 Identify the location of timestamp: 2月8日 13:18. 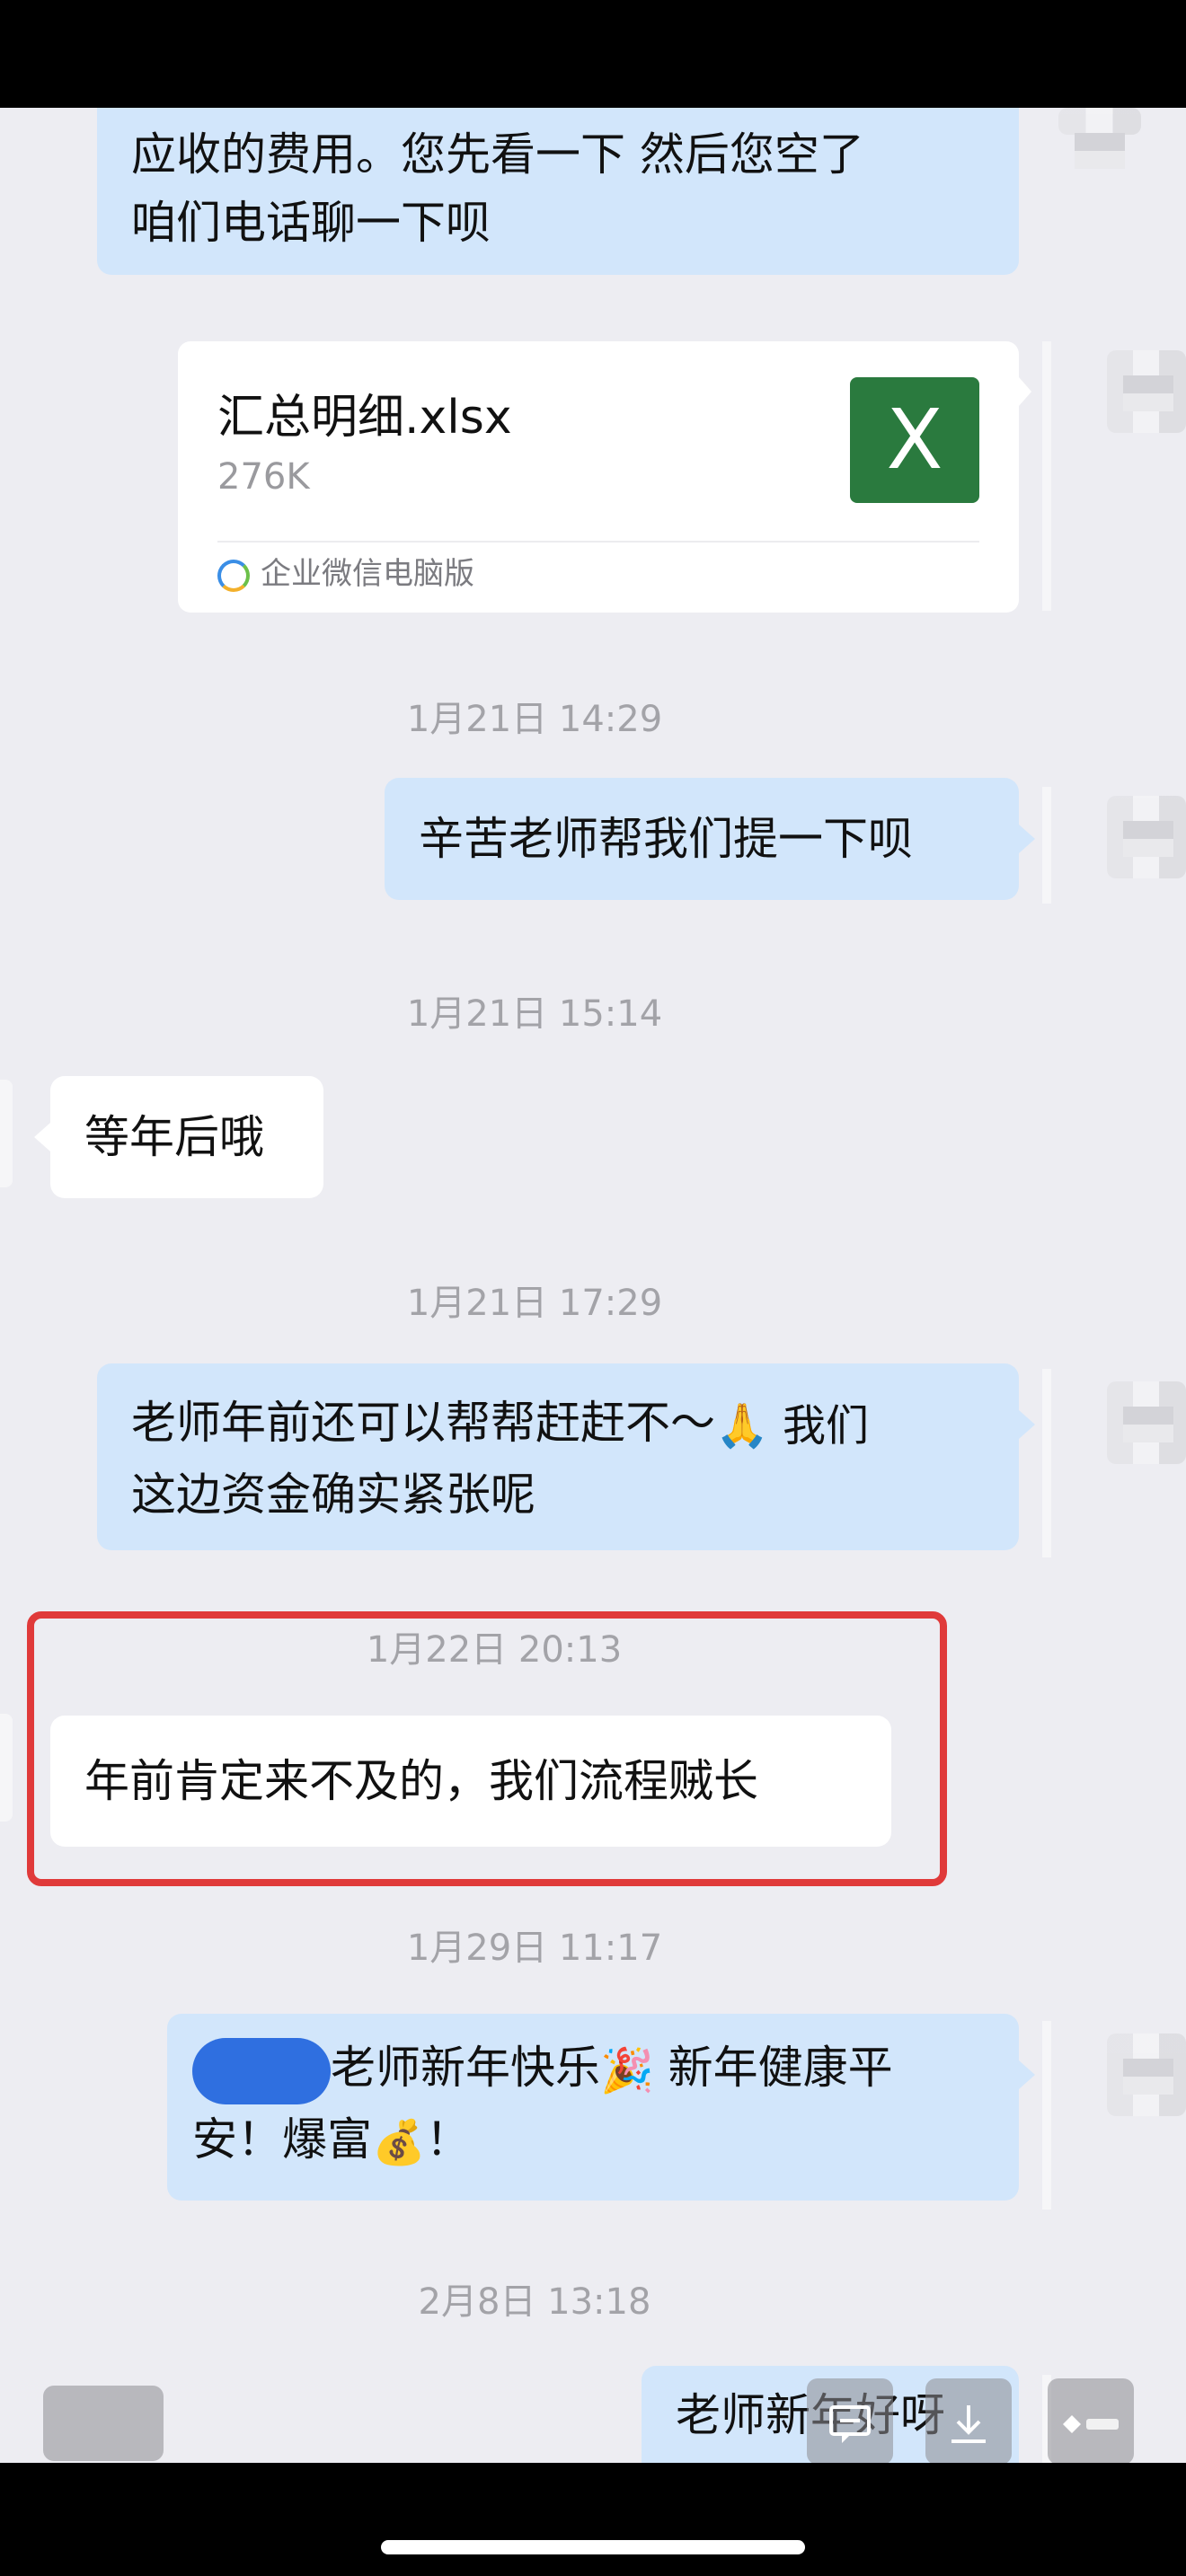
(534, 2302).